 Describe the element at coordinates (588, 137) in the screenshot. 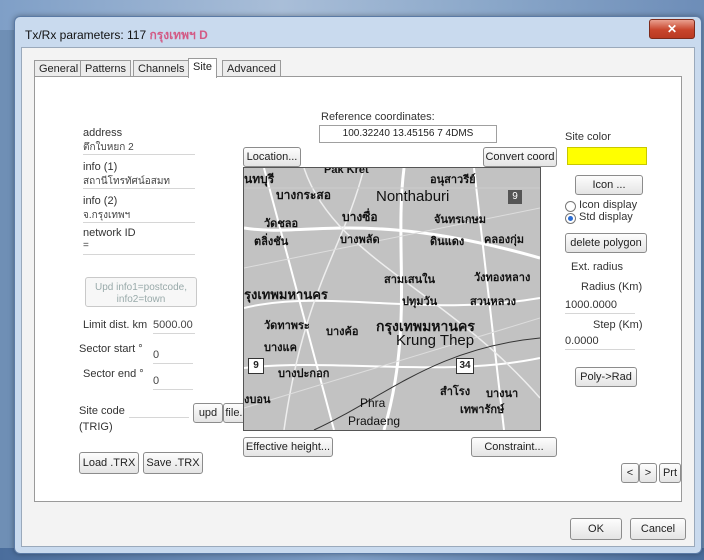

I see `site-color-label: Site color` at that location.